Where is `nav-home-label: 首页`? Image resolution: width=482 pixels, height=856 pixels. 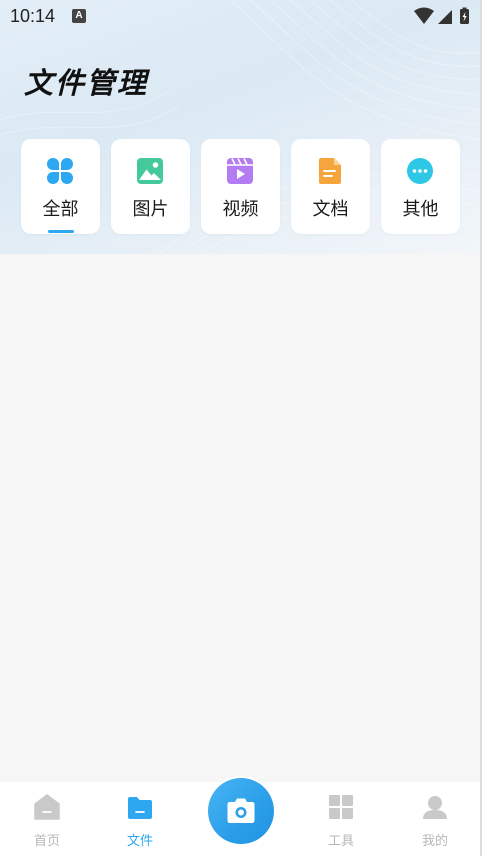 nav-home-label: 首页 is located at coordinates (46, 841).